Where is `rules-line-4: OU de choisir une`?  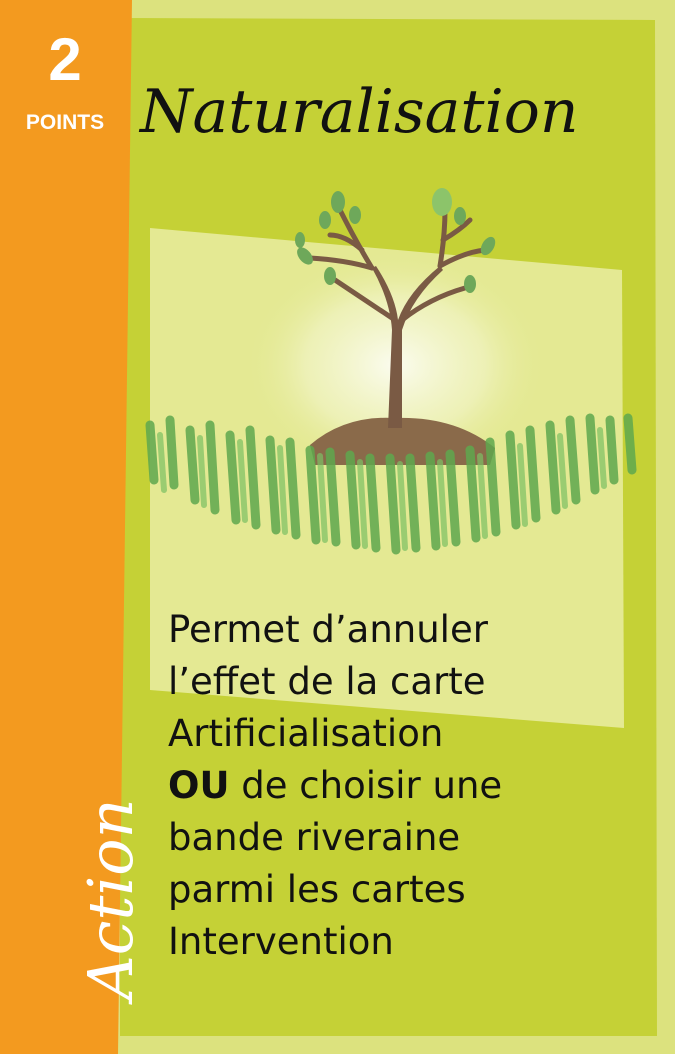 rules-line-4: OU de choisir une is located at coordinates (408, 786).